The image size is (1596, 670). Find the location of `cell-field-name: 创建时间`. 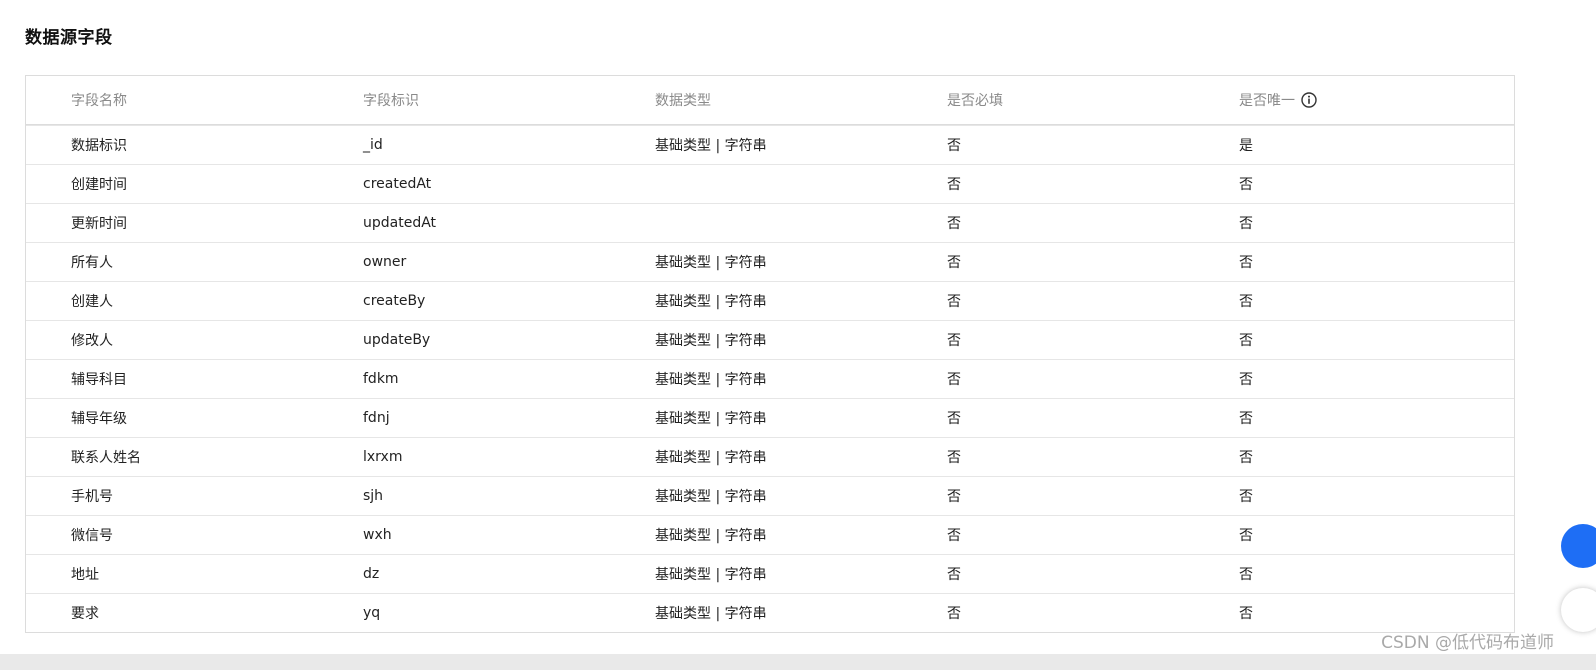

cell-field-name: 创建时间 is located at coordinates (99, 185).